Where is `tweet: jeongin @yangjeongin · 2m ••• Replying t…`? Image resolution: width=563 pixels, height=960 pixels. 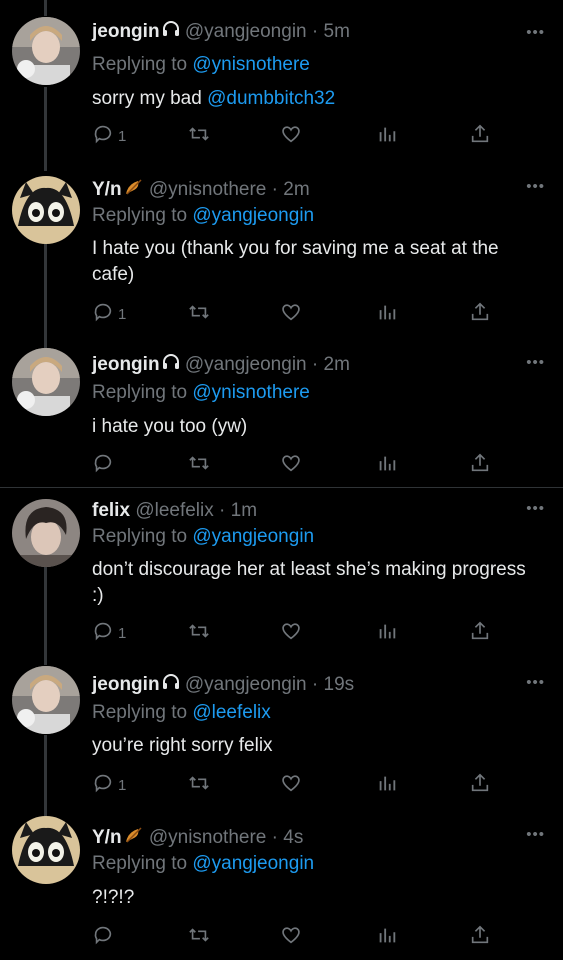 tweet: jeongin @yangjeongin · 2m ••• Replying t… is located at coordinates (281, 417).